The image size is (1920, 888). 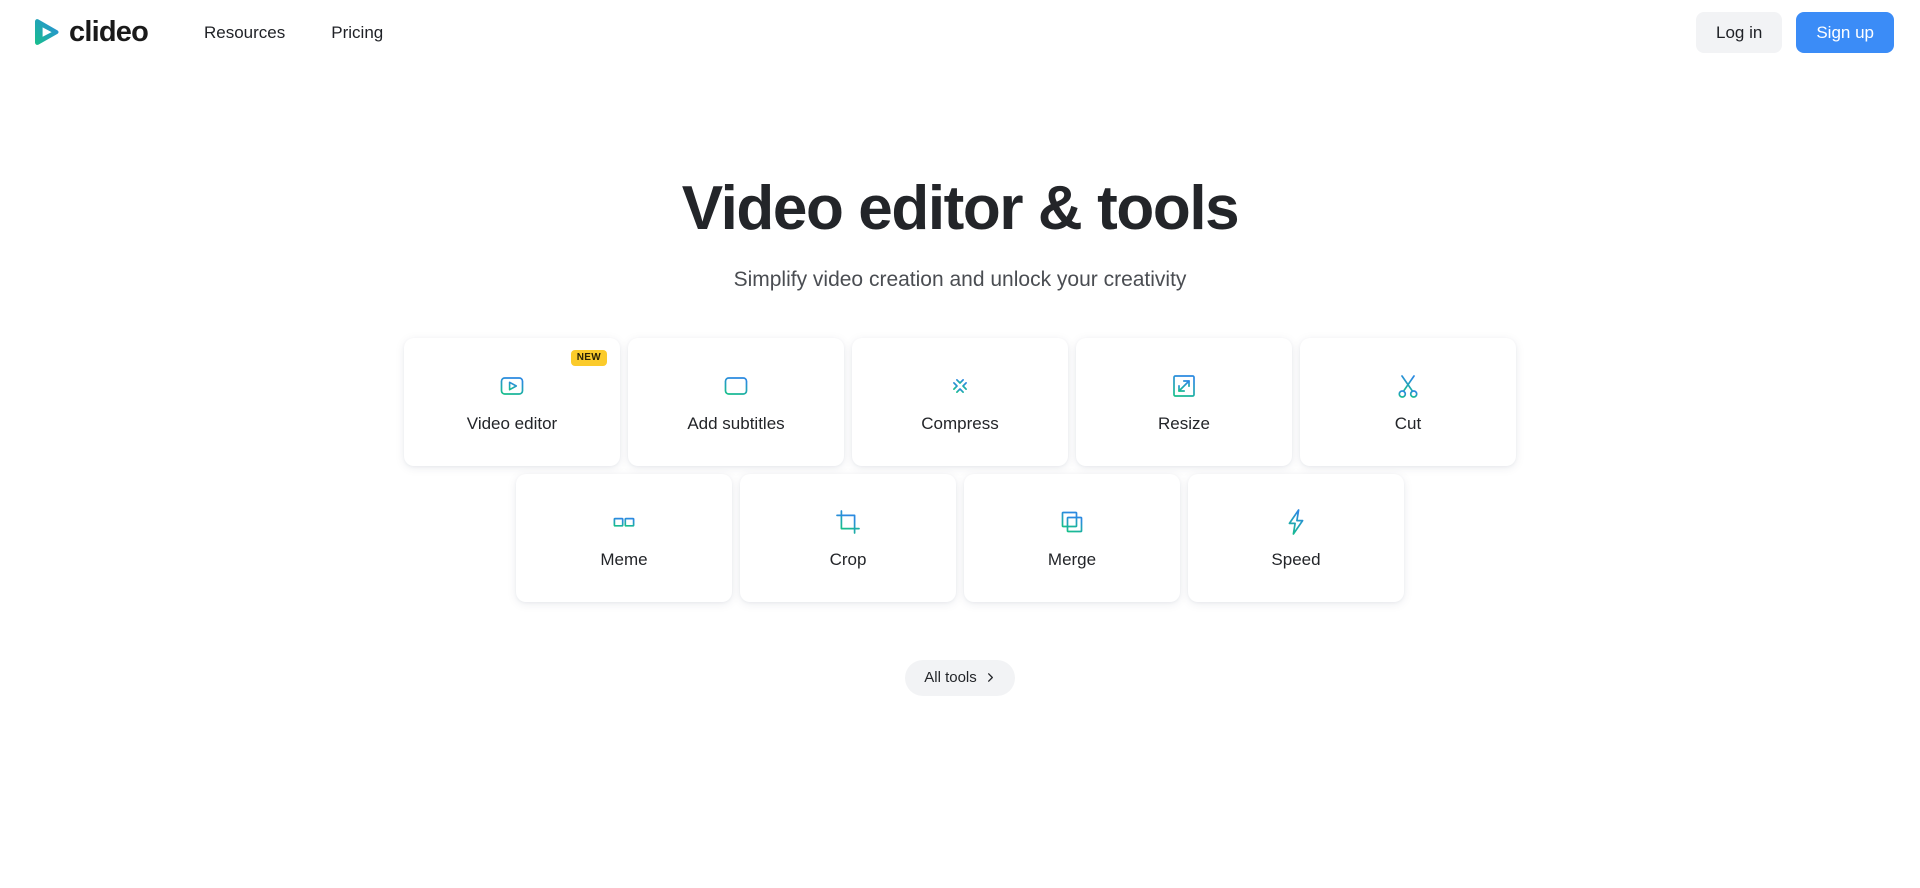 I want to click on all-tools-label: All tools, so click(x=950, y=678).